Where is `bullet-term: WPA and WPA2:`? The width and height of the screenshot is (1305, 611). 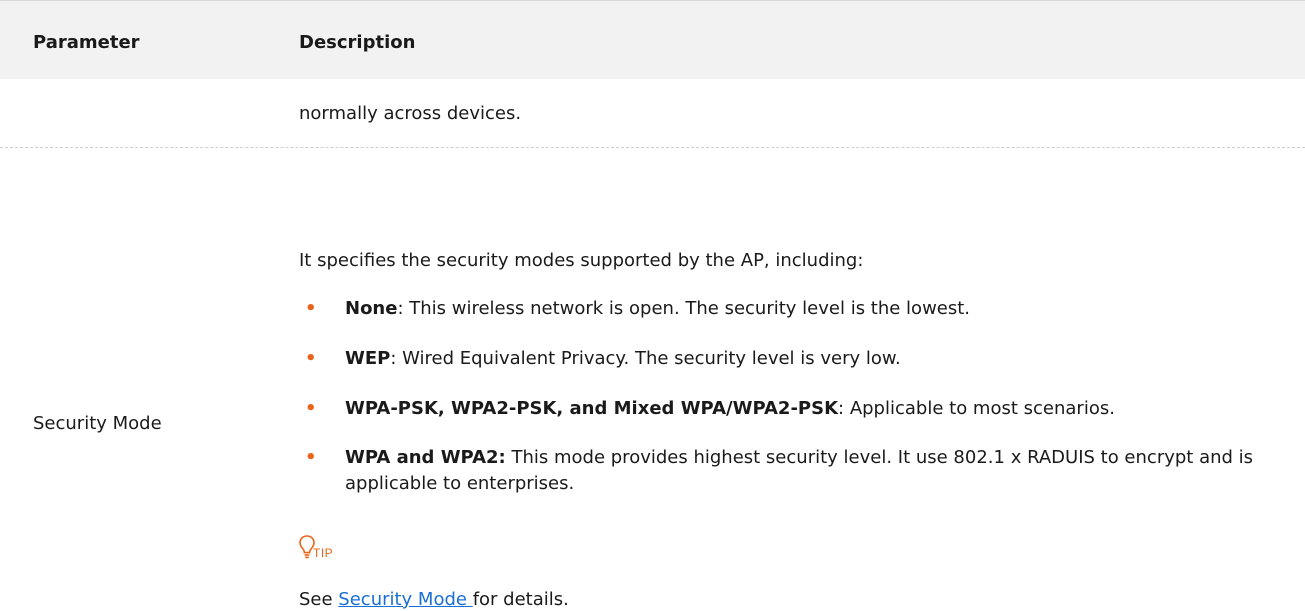 bullet-term: WPA and WPA2: is located at coordinates (425, 457).